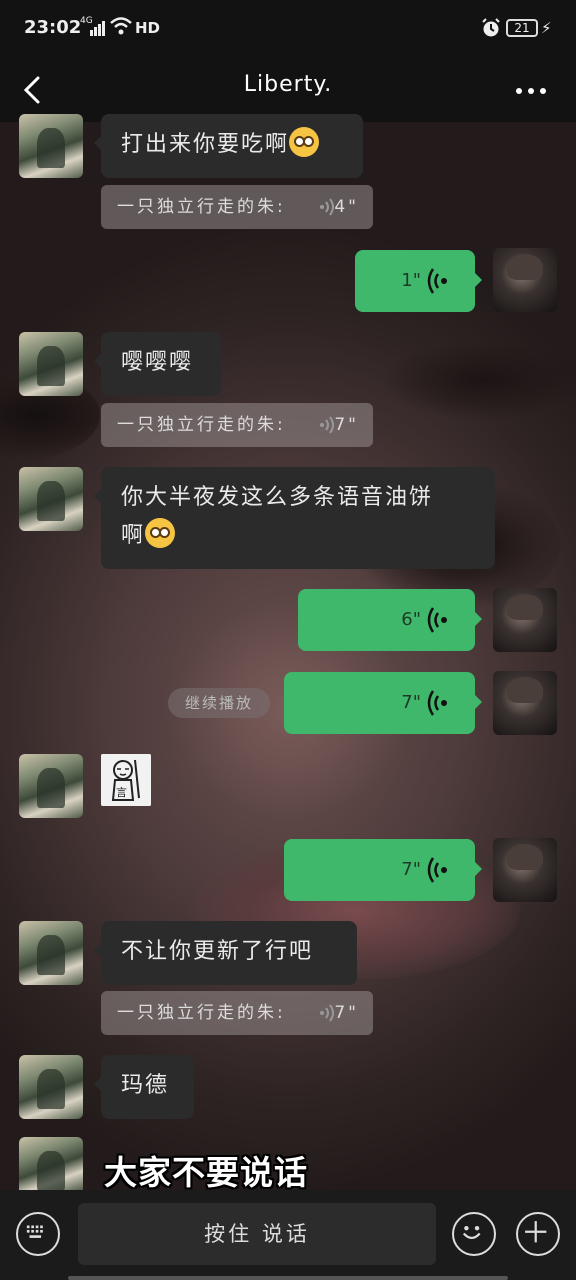 The height and width of the screenshot is (1280, 576). What do you see at coordinates (126, 780) in the screenshot?
I see `sticker-image: 言` at bounding box center [126, 780].